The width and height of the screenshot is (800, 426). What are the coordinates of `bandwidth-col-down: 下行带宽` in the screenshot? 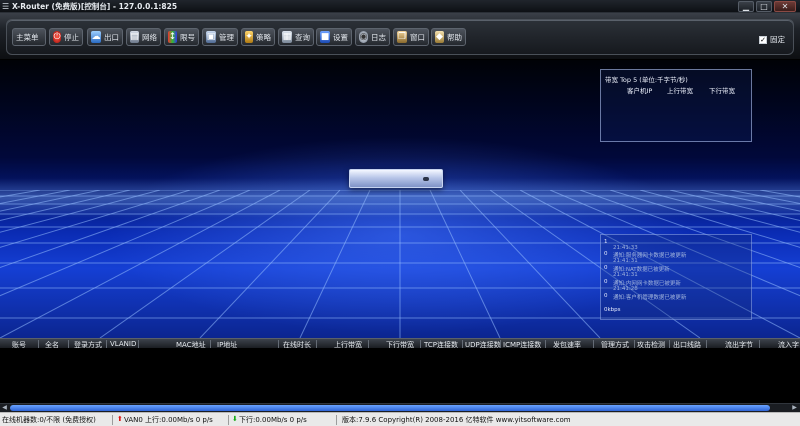 It's located at (722, 91).